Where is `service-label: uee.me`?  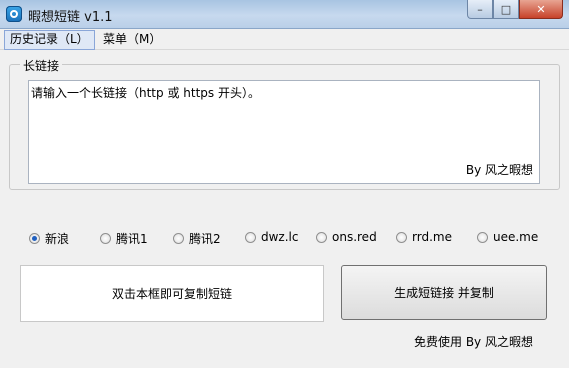
service-label: uee.me is located at coordinates (516, 237).